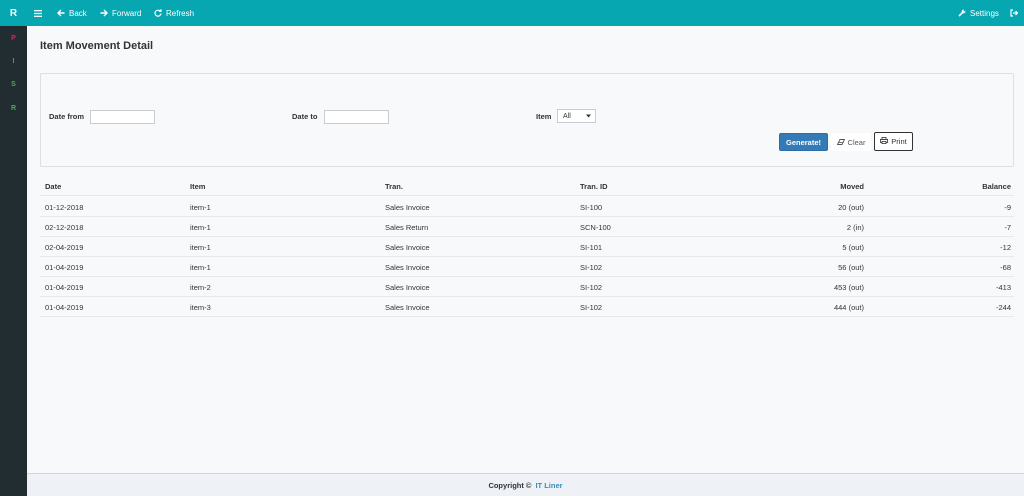 This screenshot has width=1024, height=496. Describe the element at coordinates (855, 227) in the screenshot. I see `cell-moved: 2 (in)` at that location.